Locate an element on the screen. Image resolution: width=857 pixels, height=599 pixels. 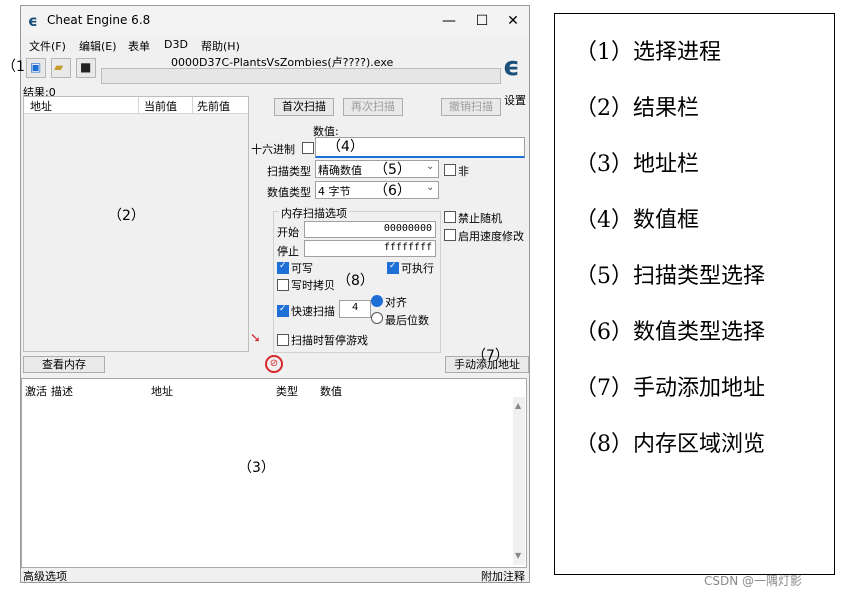
last-digits-label: 最后位数 is located at coordinates (407, 320).